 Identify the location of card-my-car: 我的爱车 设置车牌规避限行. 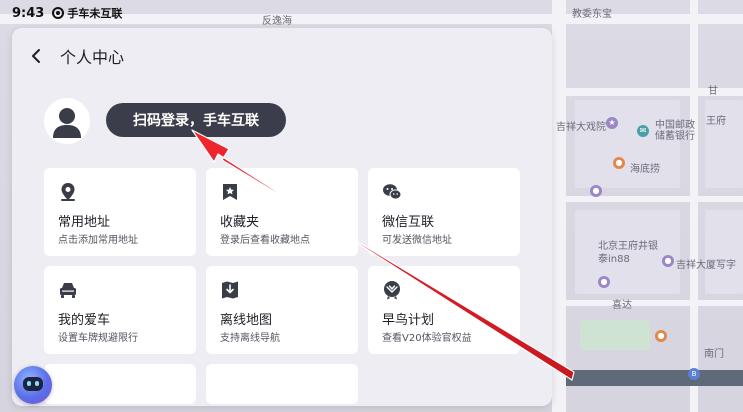
(120, 310).